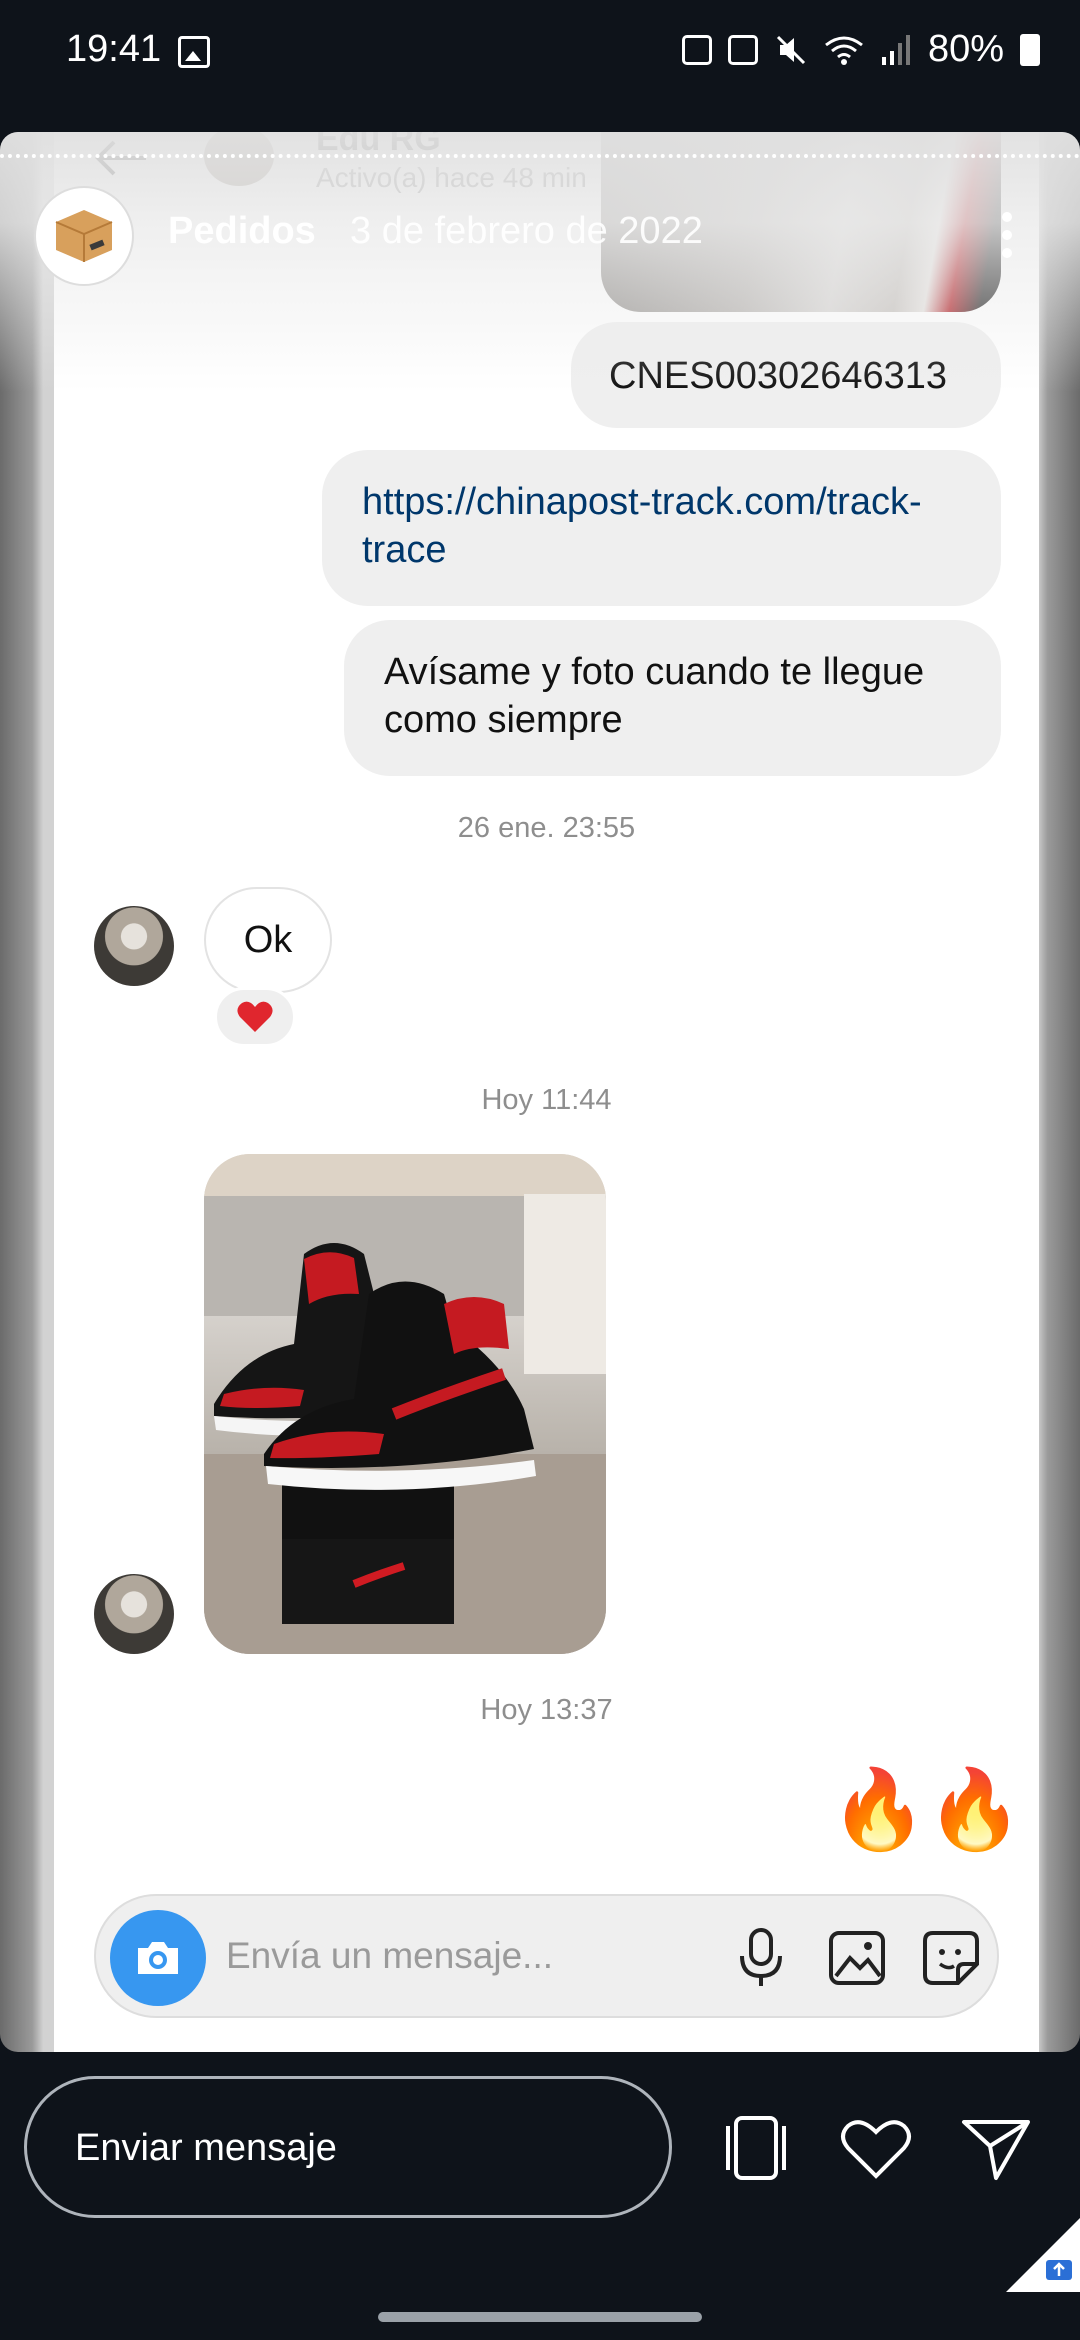 The height and width of the screenshot is (2340, 1080). What do you see at coordinates (194, 52) in the screenshot?
I see `image-notification-icon` at bounding box center [194, 52].